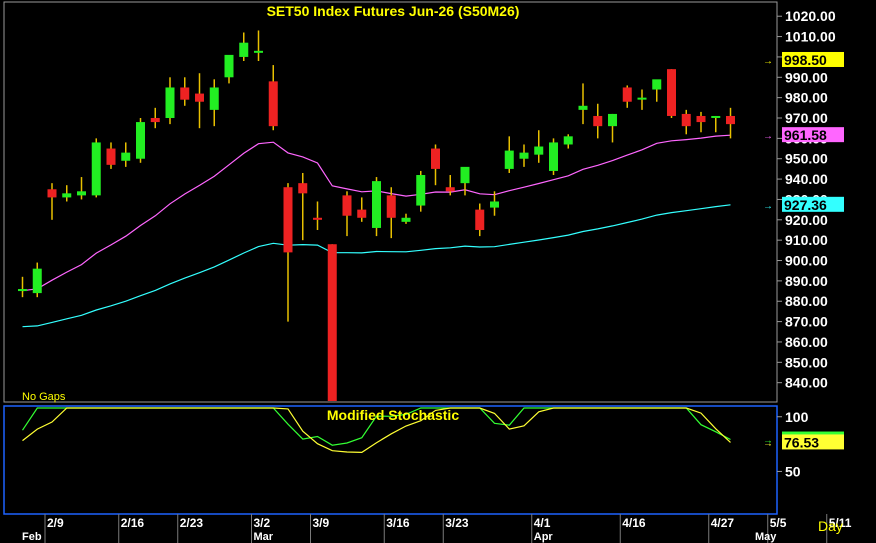 Image resolution: width=876 pixels, height=543 pixels. I want to click on price-tick-label: 970.00, so click(806, 118).